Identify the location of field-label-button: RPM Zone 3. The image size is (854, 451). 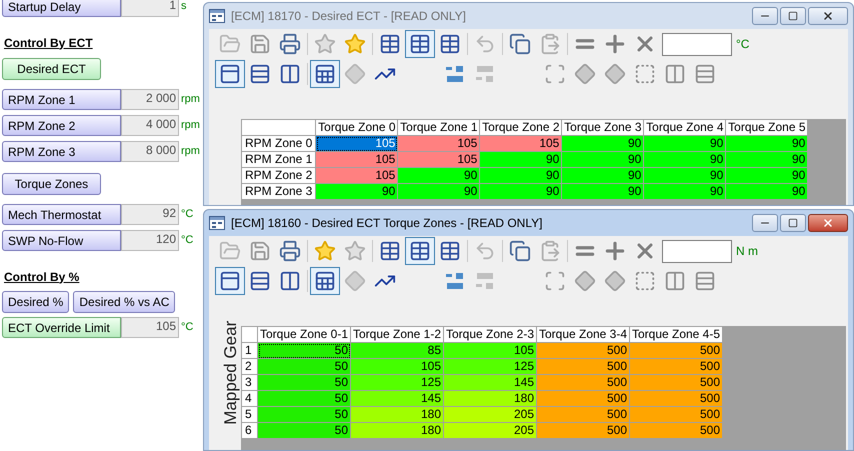
(61, 151).